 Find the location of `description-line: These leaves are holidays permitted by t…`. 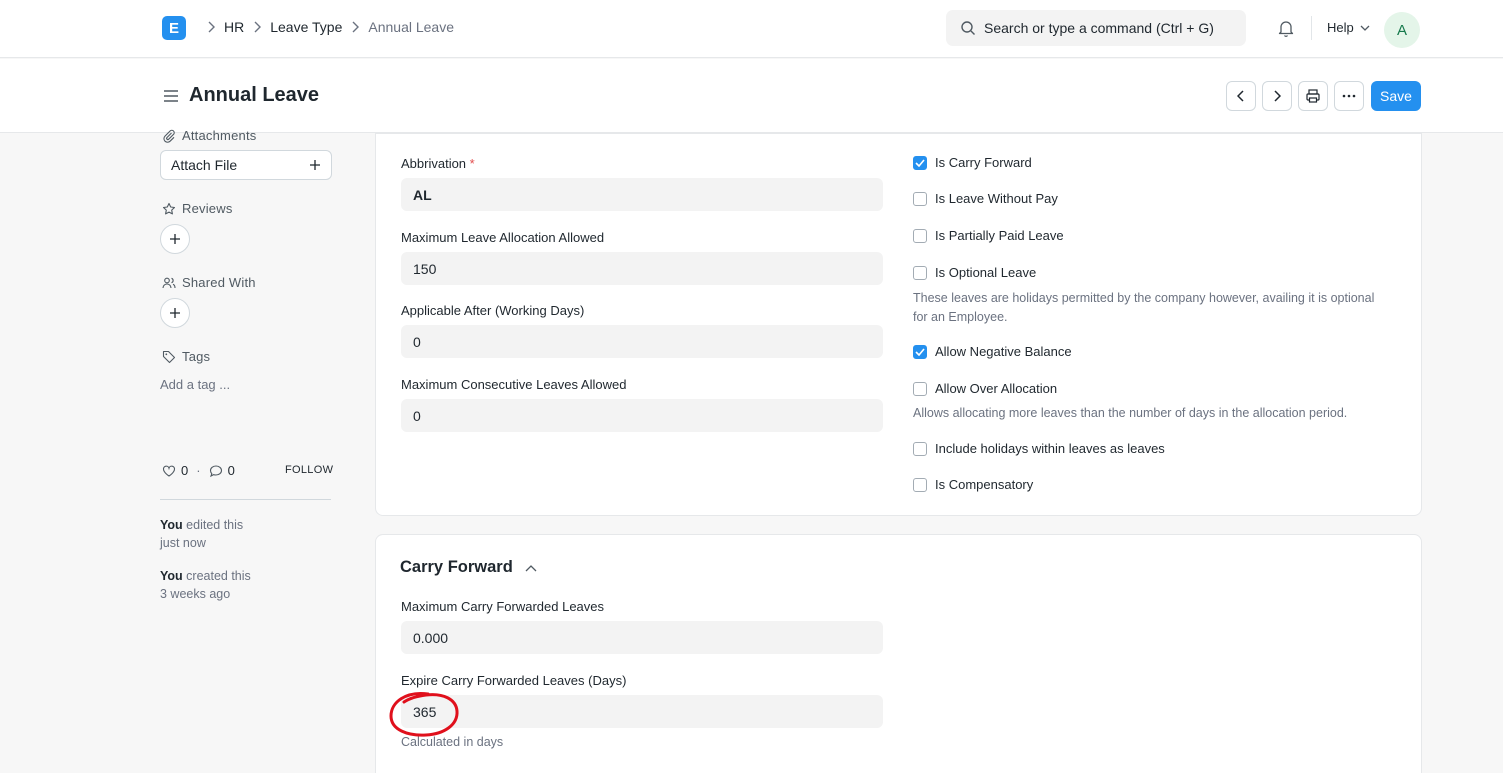

description-line: These leaves are holidays permitted by t… is located at coordinates (1144, 298).